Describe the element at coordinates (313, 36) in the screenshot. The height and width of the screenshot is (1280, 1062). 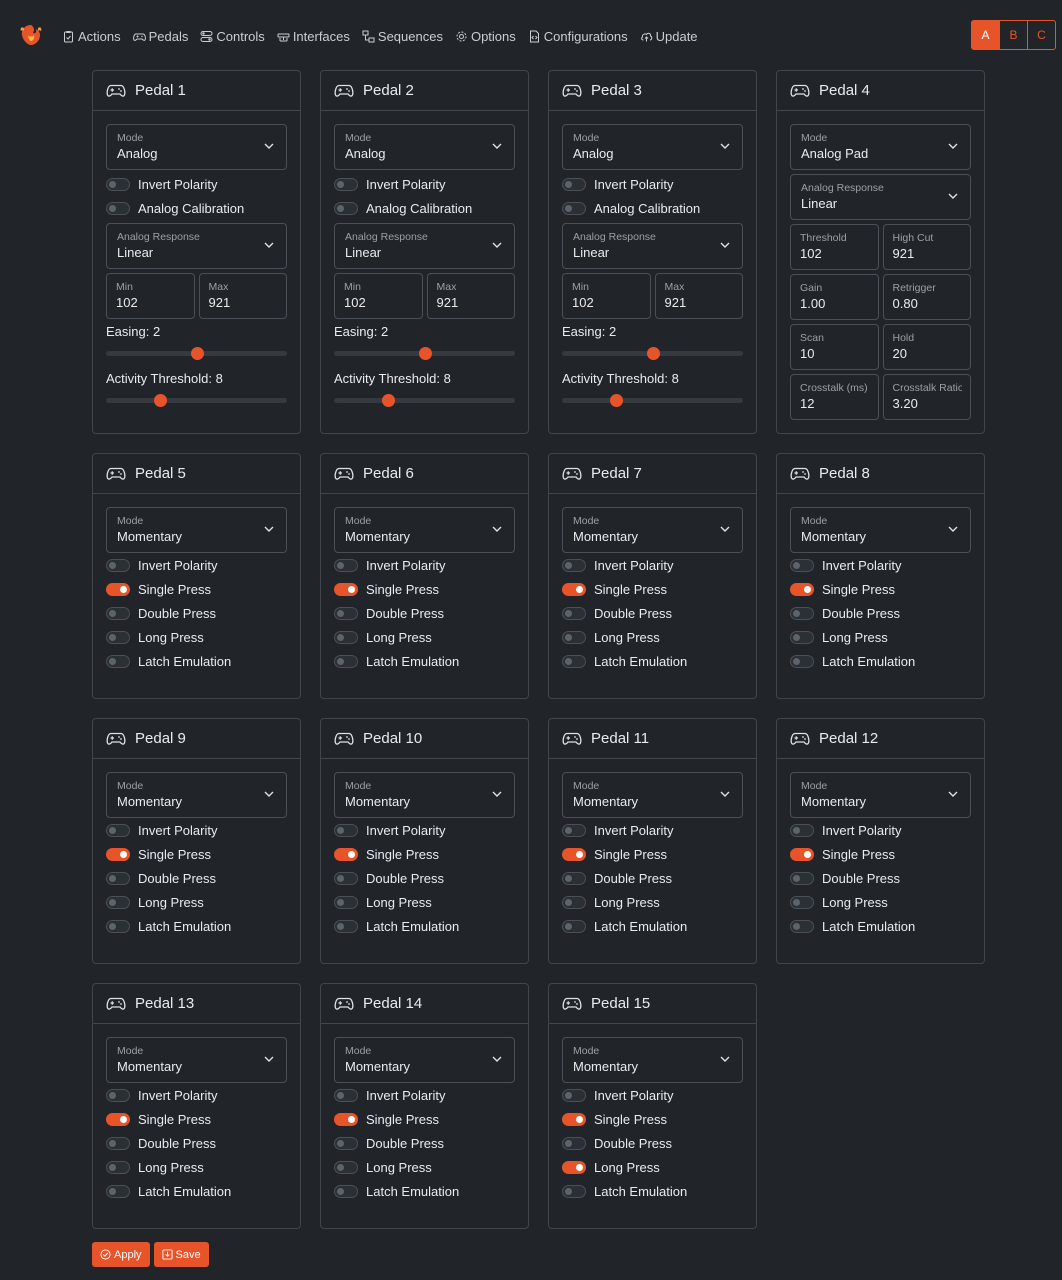
I see `nav-item-interfaces: Interfaces` at that location.